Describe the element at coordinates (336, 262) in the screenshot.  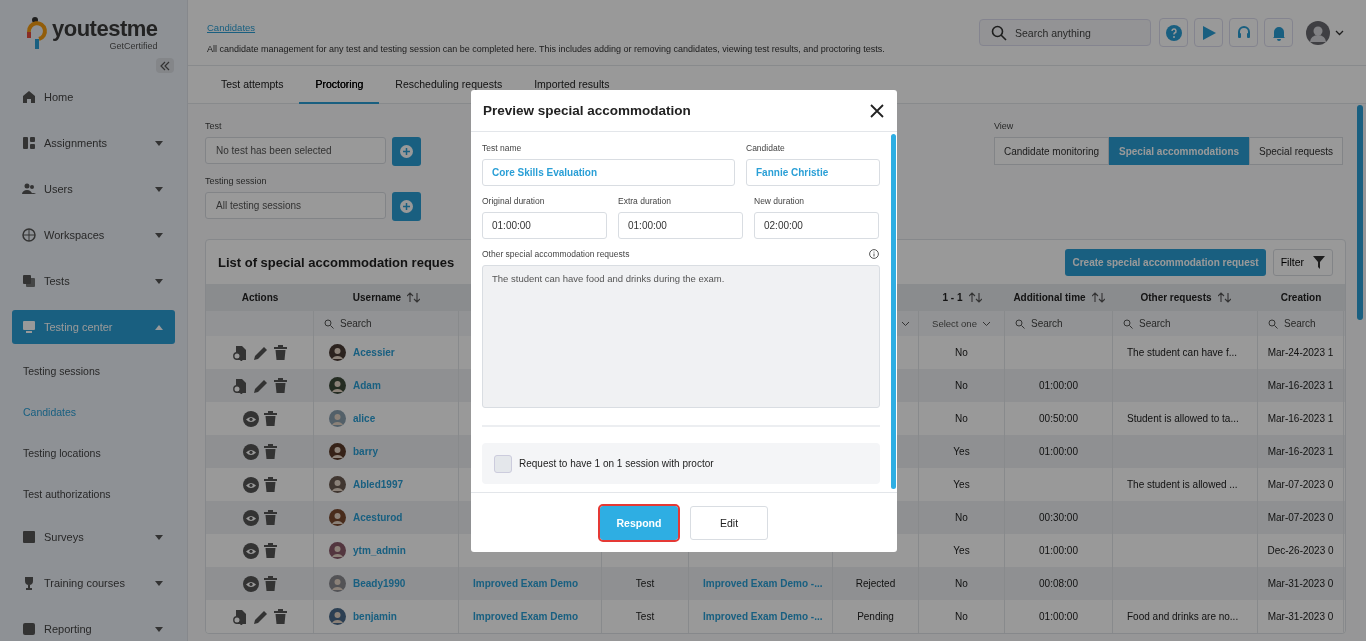
I see `card-title: List of special accommodation reques` at that location.